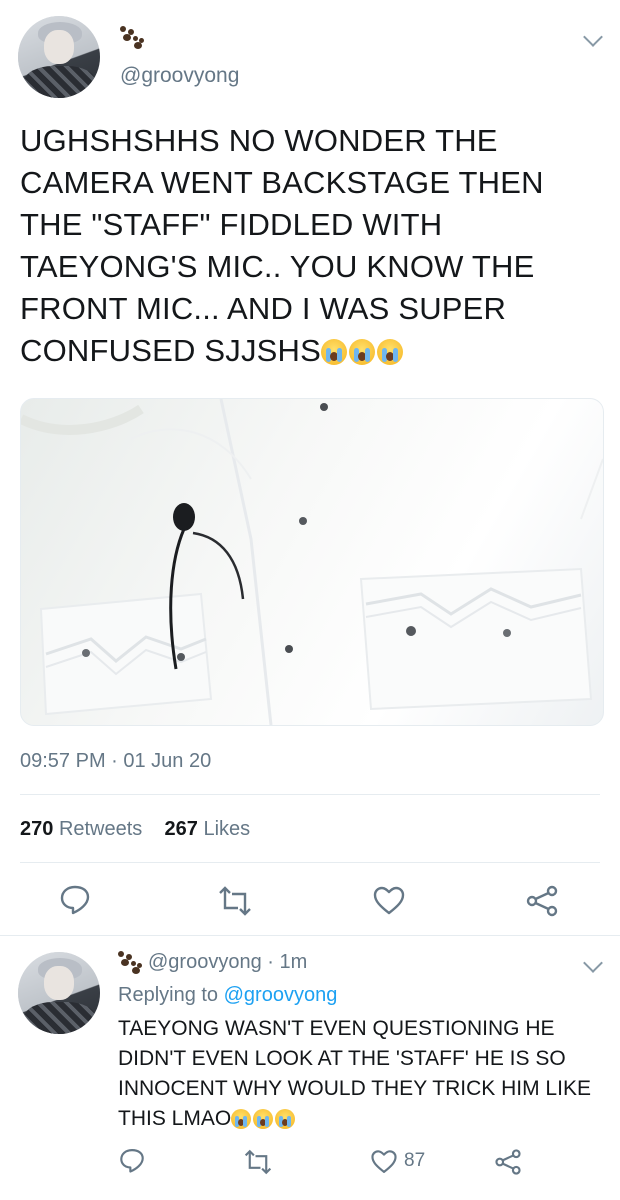  I want to click on tweet-stats: 270 Retweets 267 Likes, so click(135, 829).